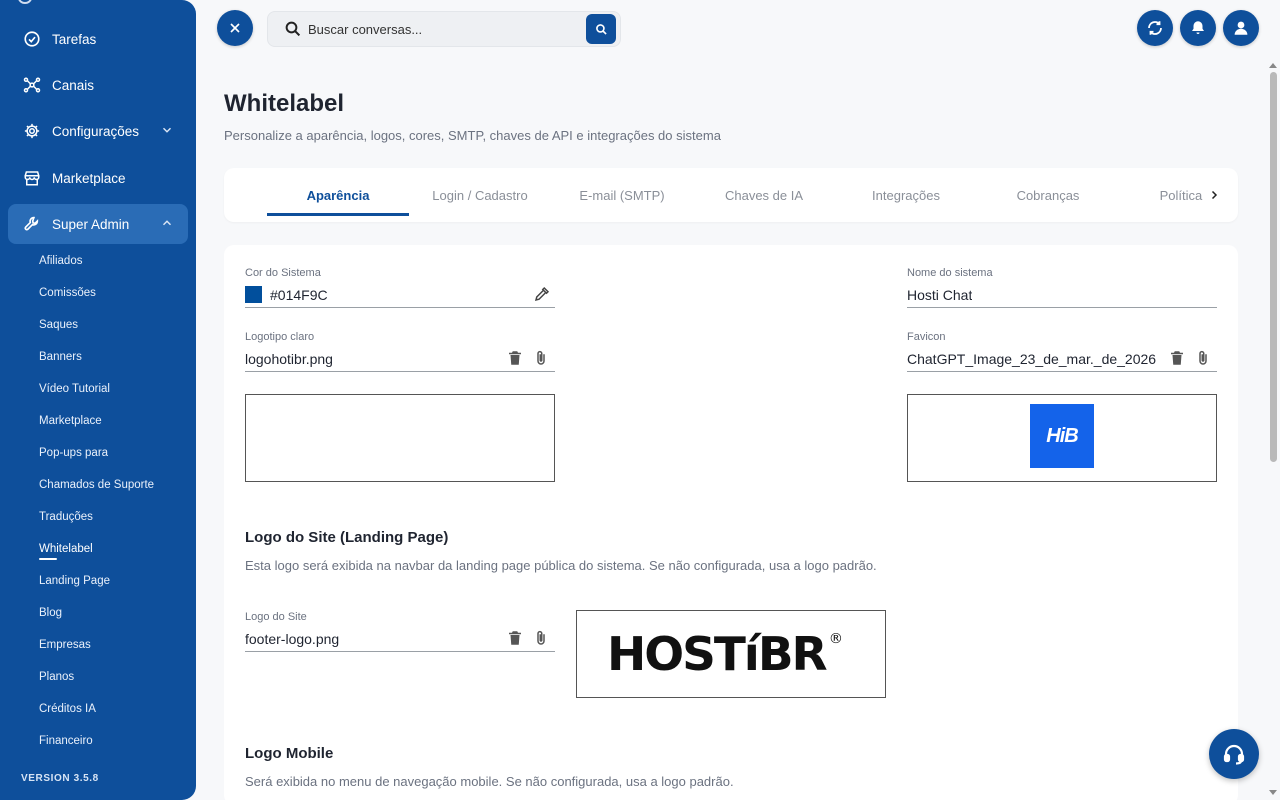 The image size is (1280, 800). I want to click on profile-button, so click(1241, 28).